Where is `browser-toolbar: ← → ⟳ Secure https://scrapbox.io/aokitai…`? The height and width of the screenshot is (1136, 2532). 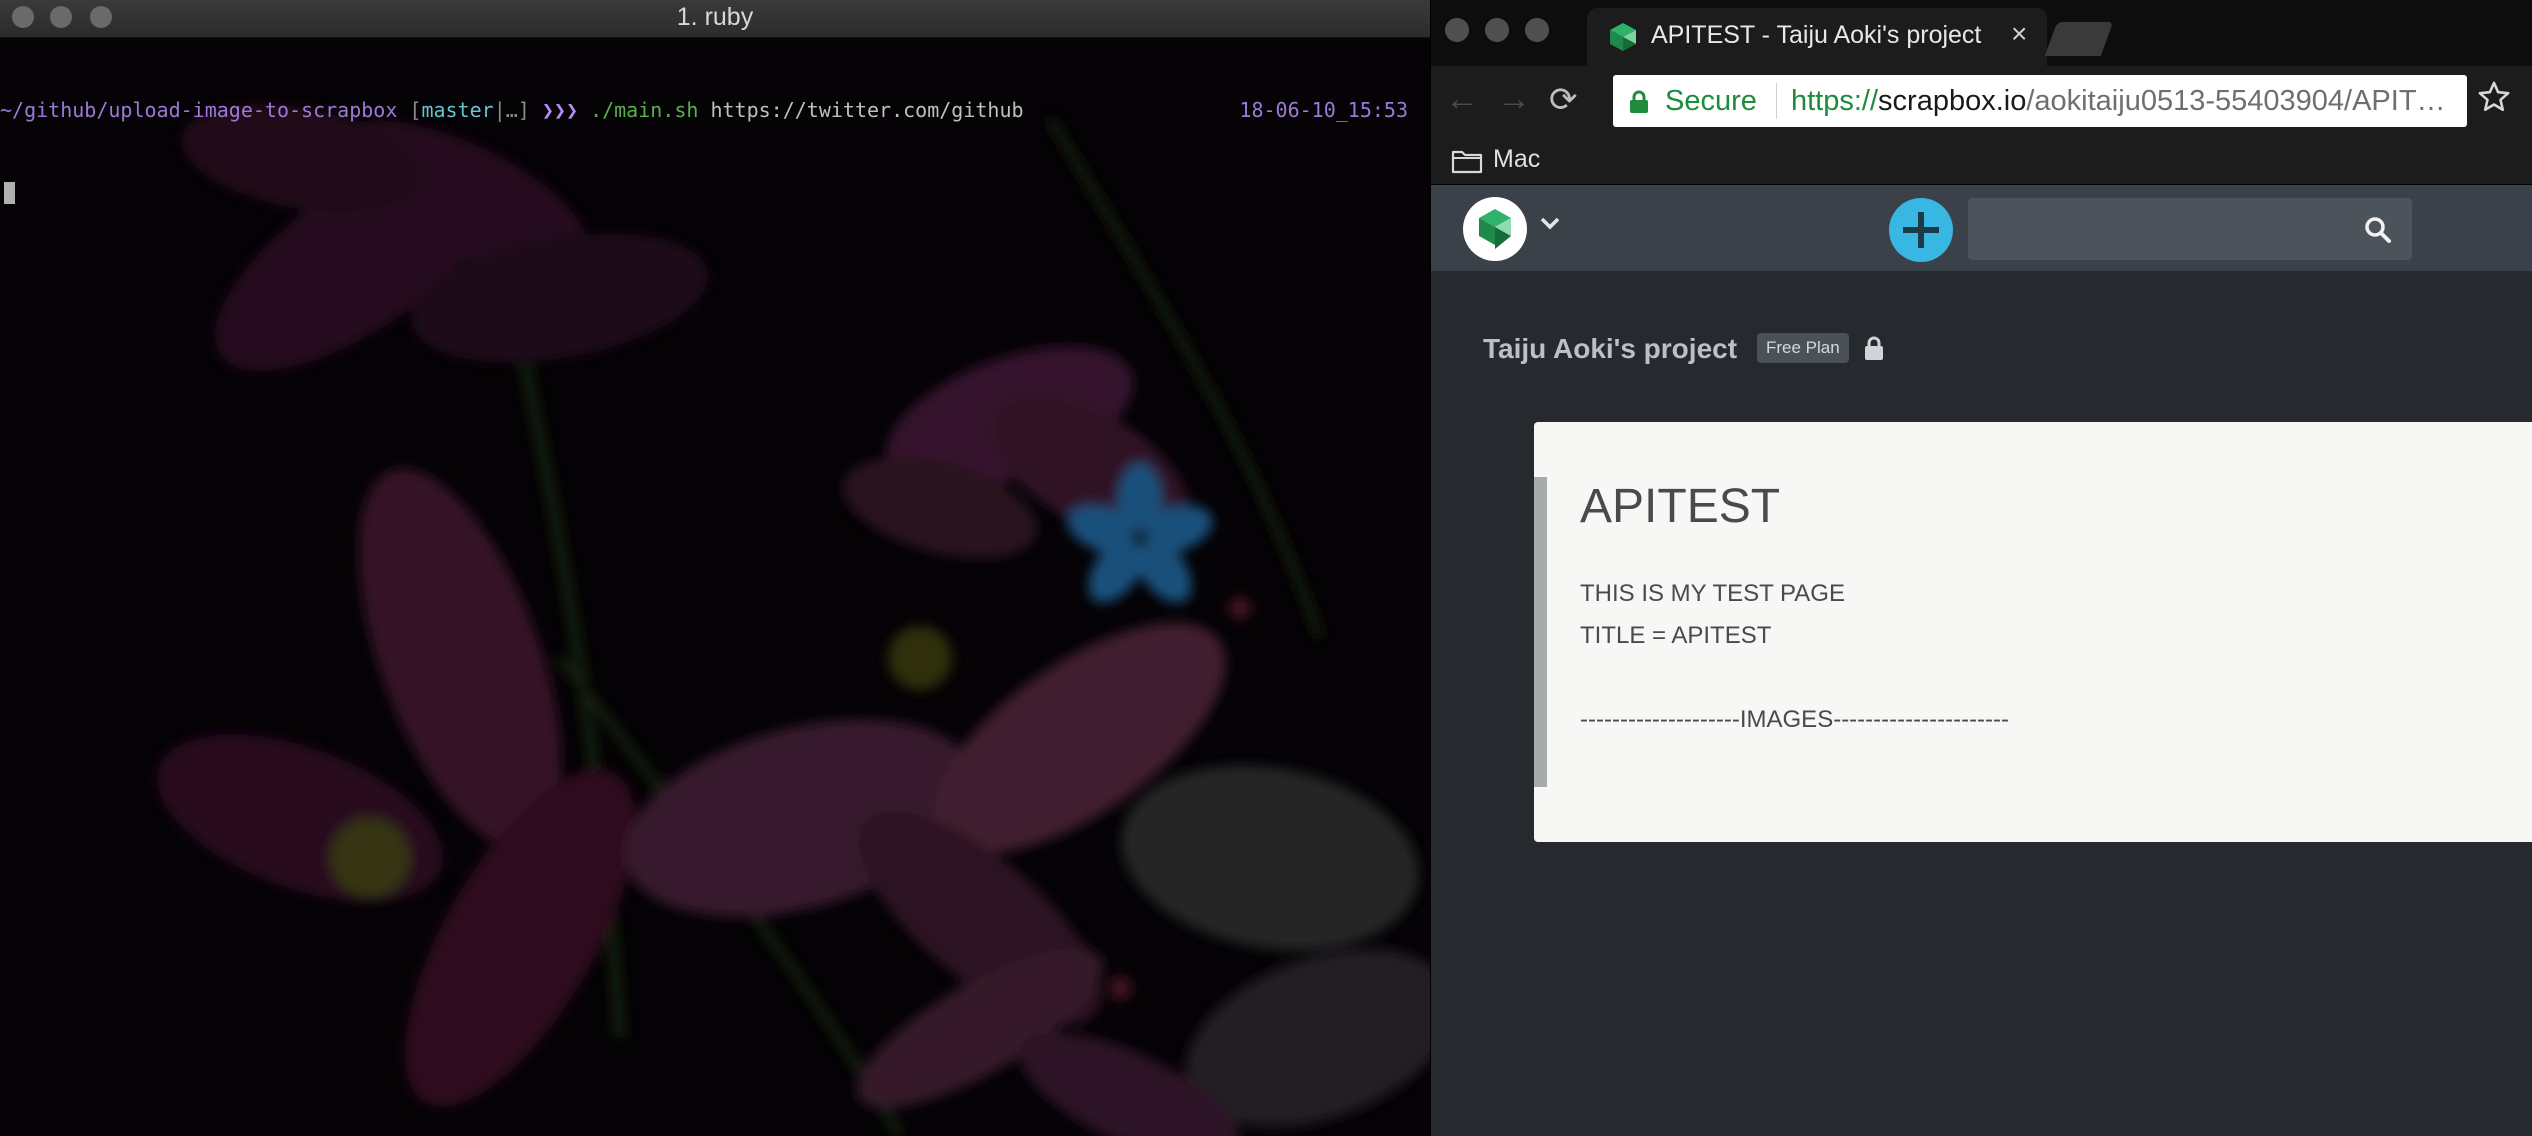
browser-toolbar: ← → ⟳ Secure https://scrapbox.io/aokitai… is located at coordinates (1981, 101).